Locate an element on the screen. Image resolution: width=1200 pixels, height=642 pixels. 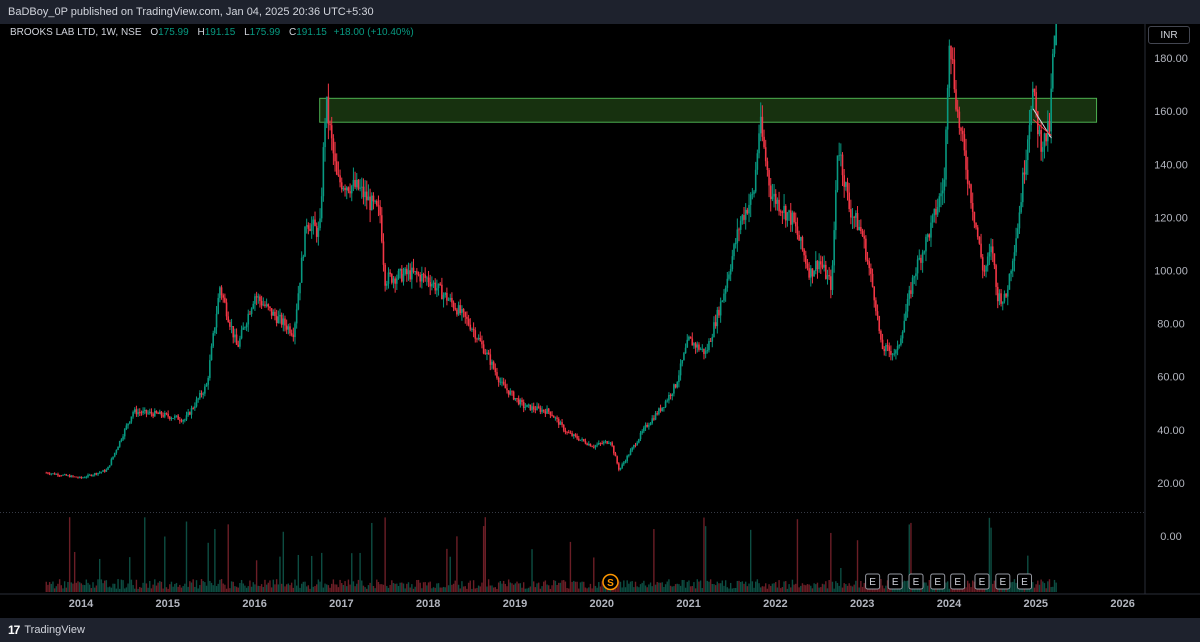
x-tick-label: 2021 is located at coordinates (688, 604).